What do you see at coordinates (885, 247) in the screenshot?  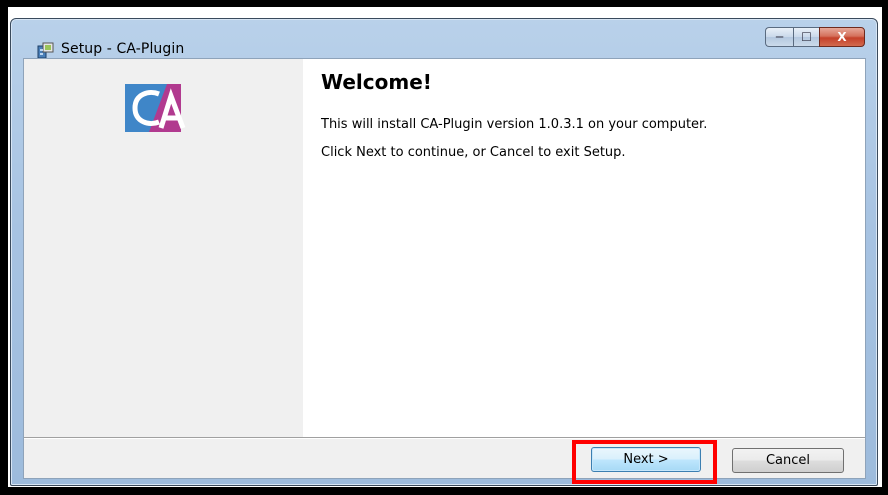 I see `screen-border-right` at bounding box center [885, 247].